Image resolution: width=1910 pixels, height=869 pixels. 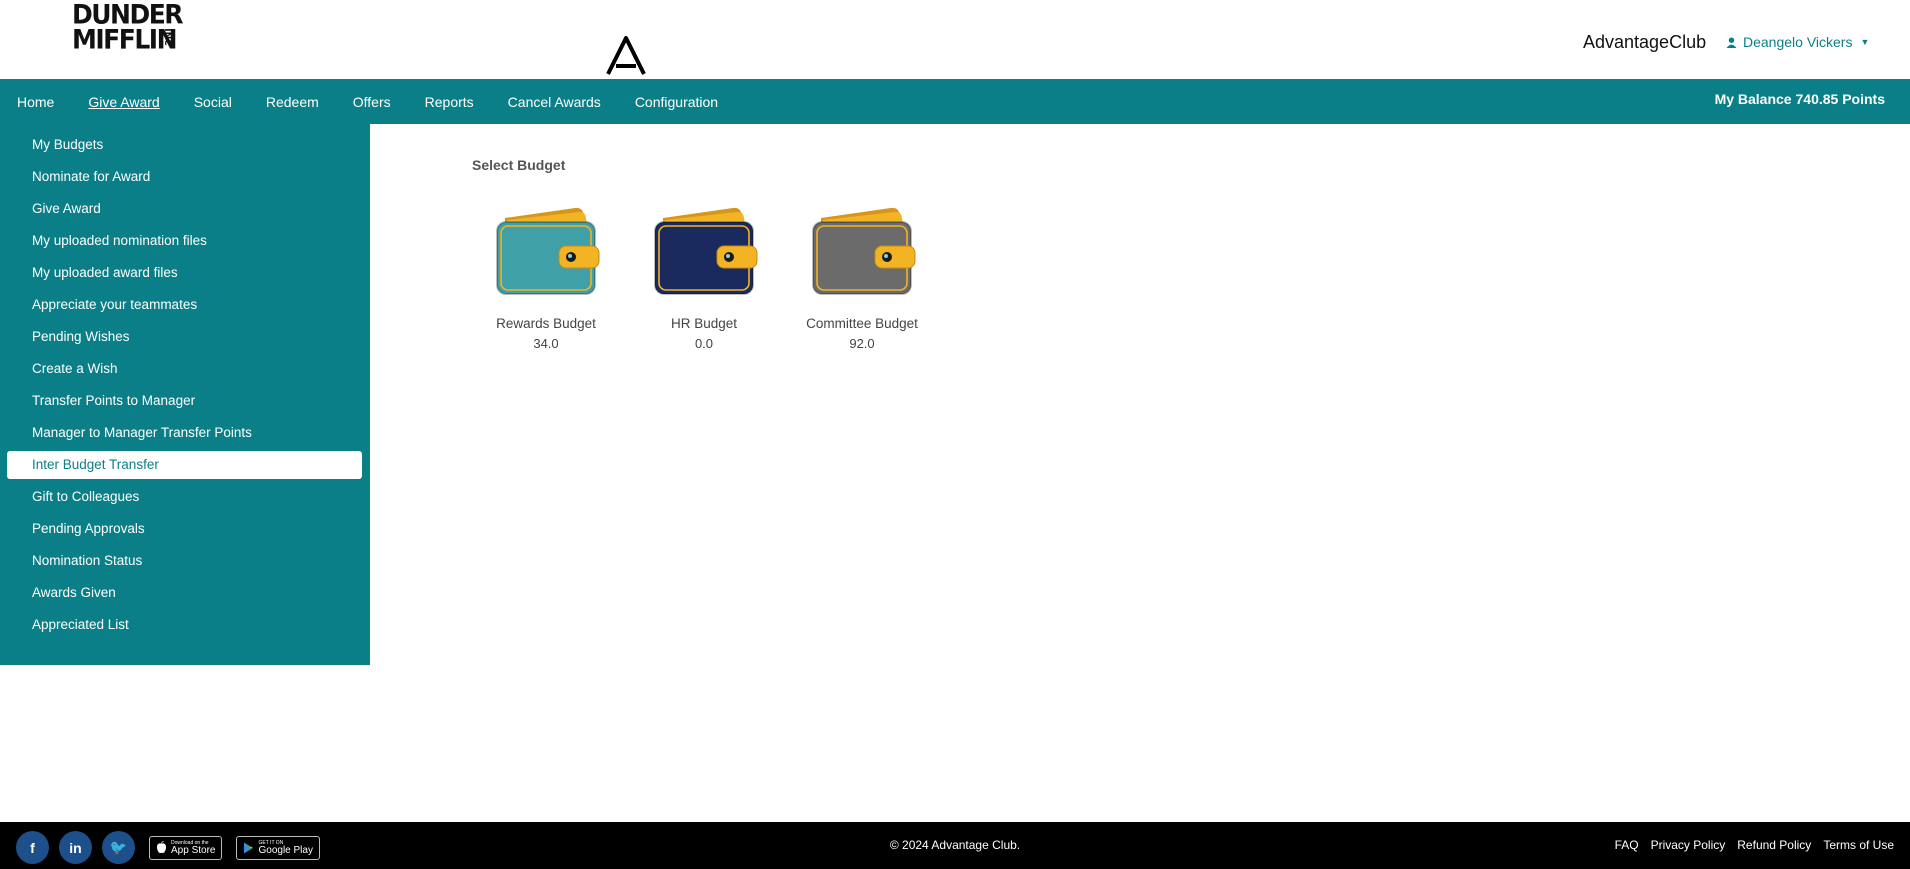 I want to click on budget-value: 34.0, so click(x=546, y=343).